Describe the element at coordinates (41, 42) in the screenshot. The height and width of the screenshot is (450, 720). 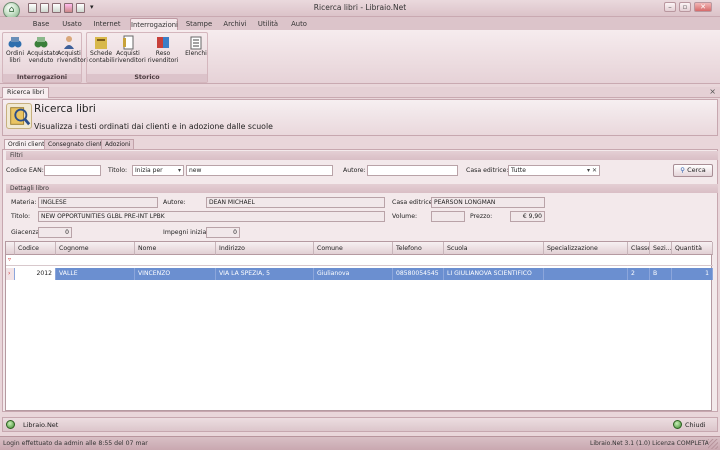
I see `binoculars-chart-icon` at that location.